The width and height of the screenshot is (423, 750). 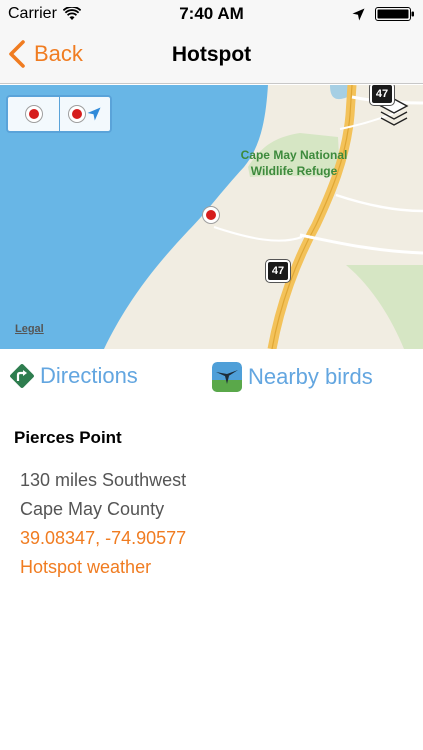 I want to click on route-shield-top: 47, so click(x=382, y=95).